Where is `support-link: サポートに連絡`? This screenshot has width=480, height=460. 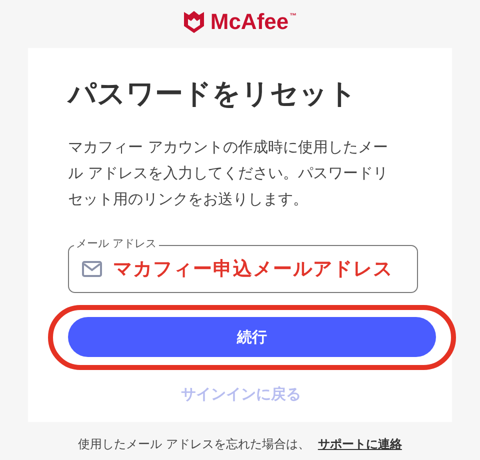 support-link: サポートに連絡 is located at coordinates (360, 444).